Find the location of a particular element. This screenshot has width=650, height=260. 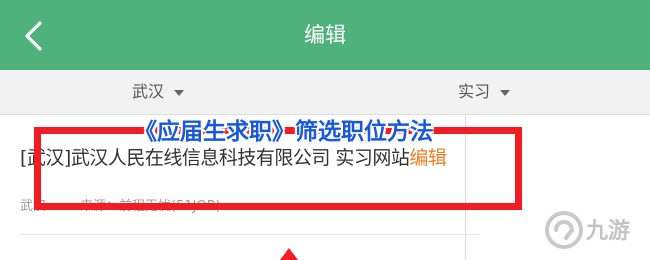

city-filter-label: 武汉 is located at coordinates (148, 91).